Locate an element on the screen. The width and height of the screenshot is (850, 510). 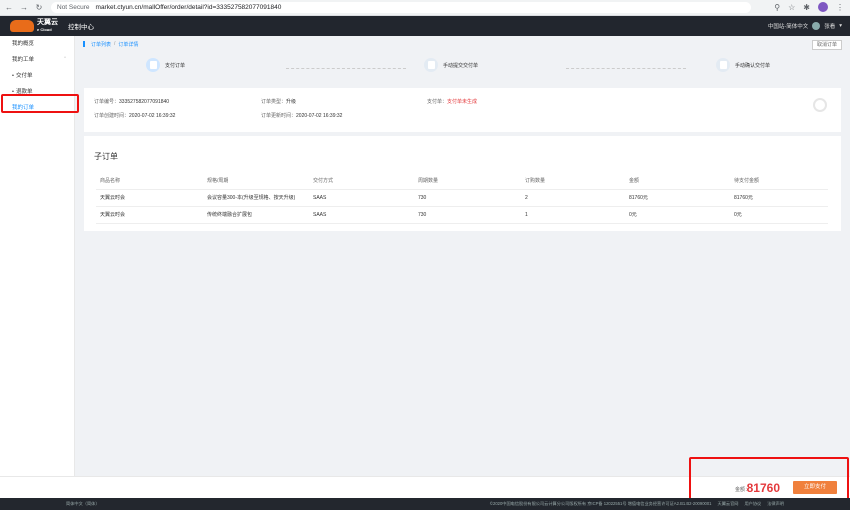
logo-subtext: e Cloud is located at coordinates (44, 29).